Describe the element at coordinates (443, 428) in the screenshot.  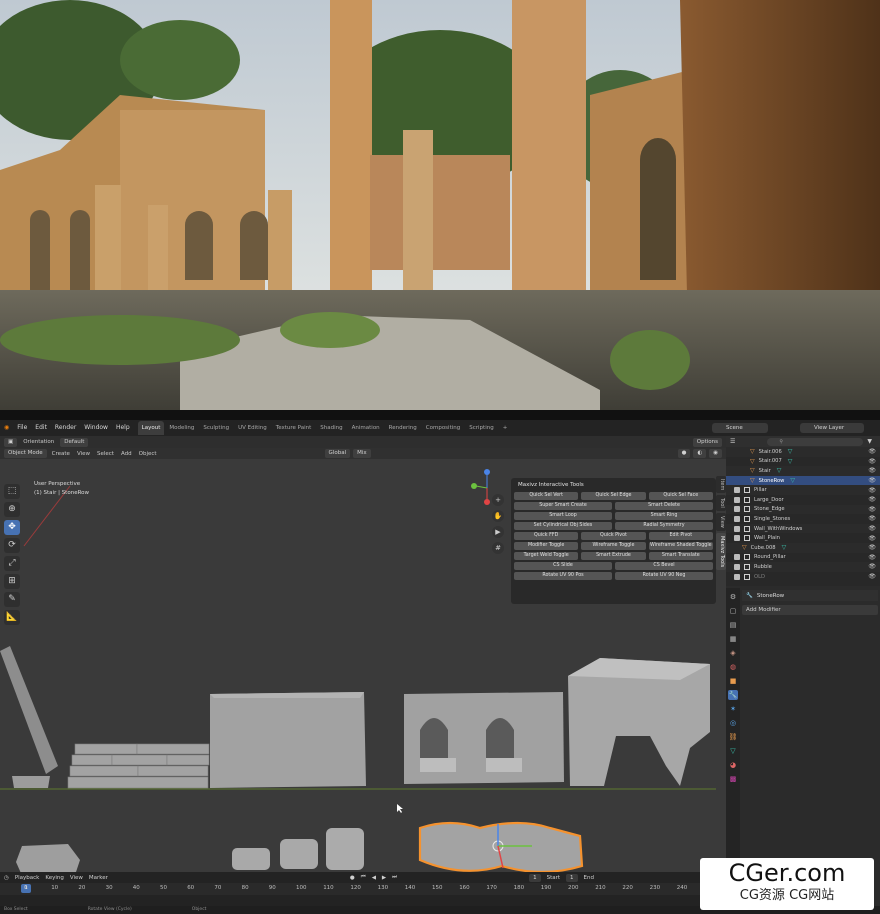
I see `tab-compositing: Compositing` at that location.